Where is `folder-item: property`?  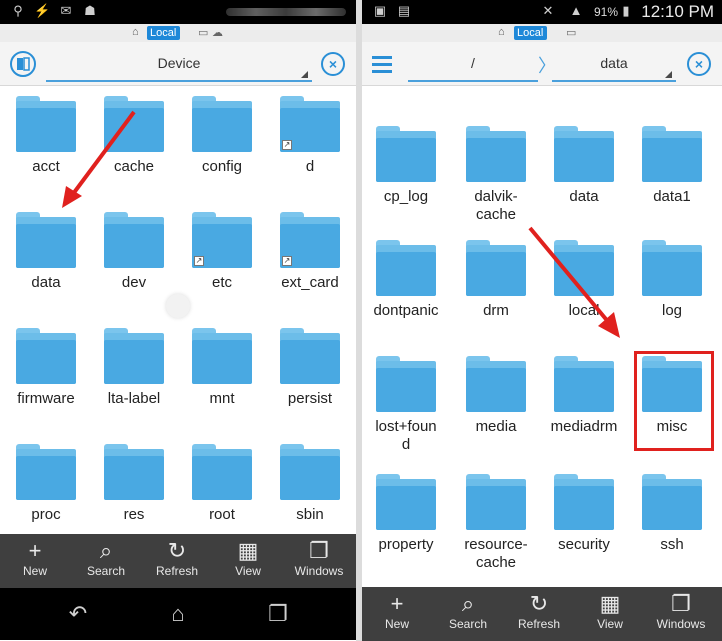
folder-item: property is located at coordinates (406, 514).